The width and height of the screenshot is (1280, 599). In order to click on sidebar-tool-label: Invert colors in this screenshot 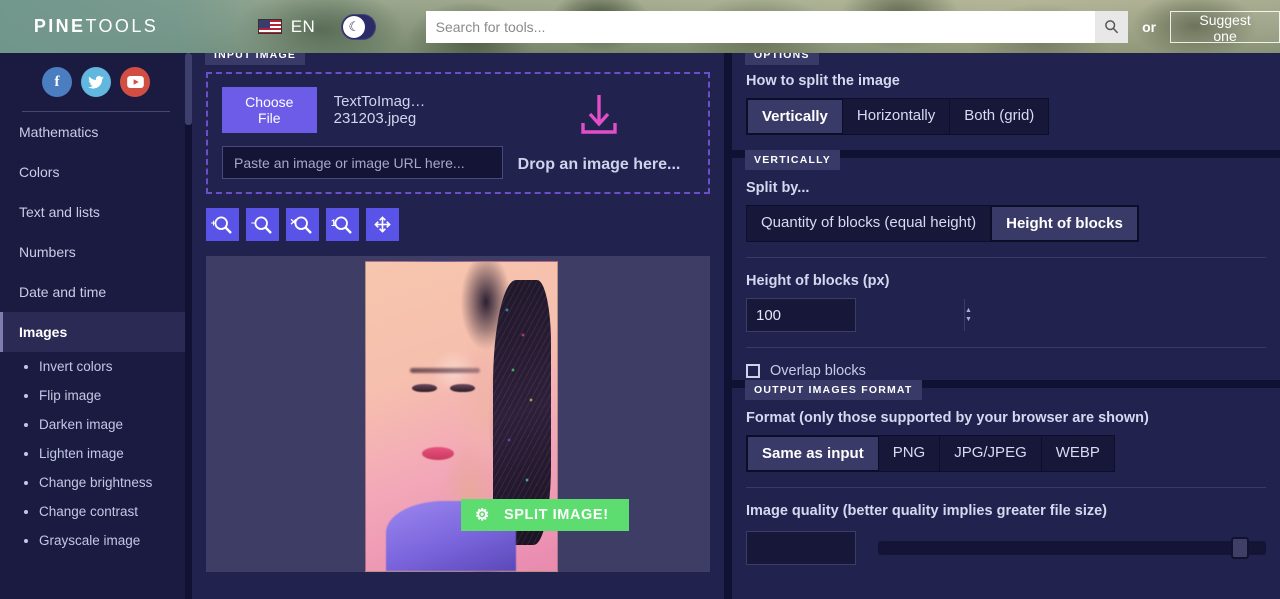, I will do `click(76, 366)`.